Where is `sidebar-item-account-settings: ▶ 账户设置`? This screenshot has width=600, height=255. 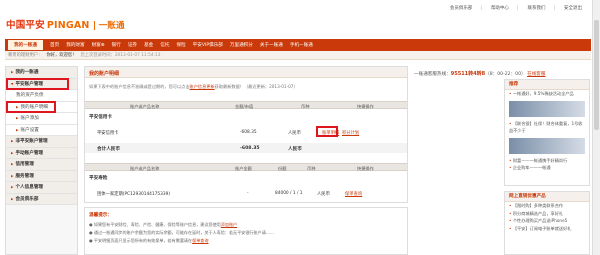 sidebar-item-account-settings: ▶ 账户设置 is located at coordinates (41, 130).